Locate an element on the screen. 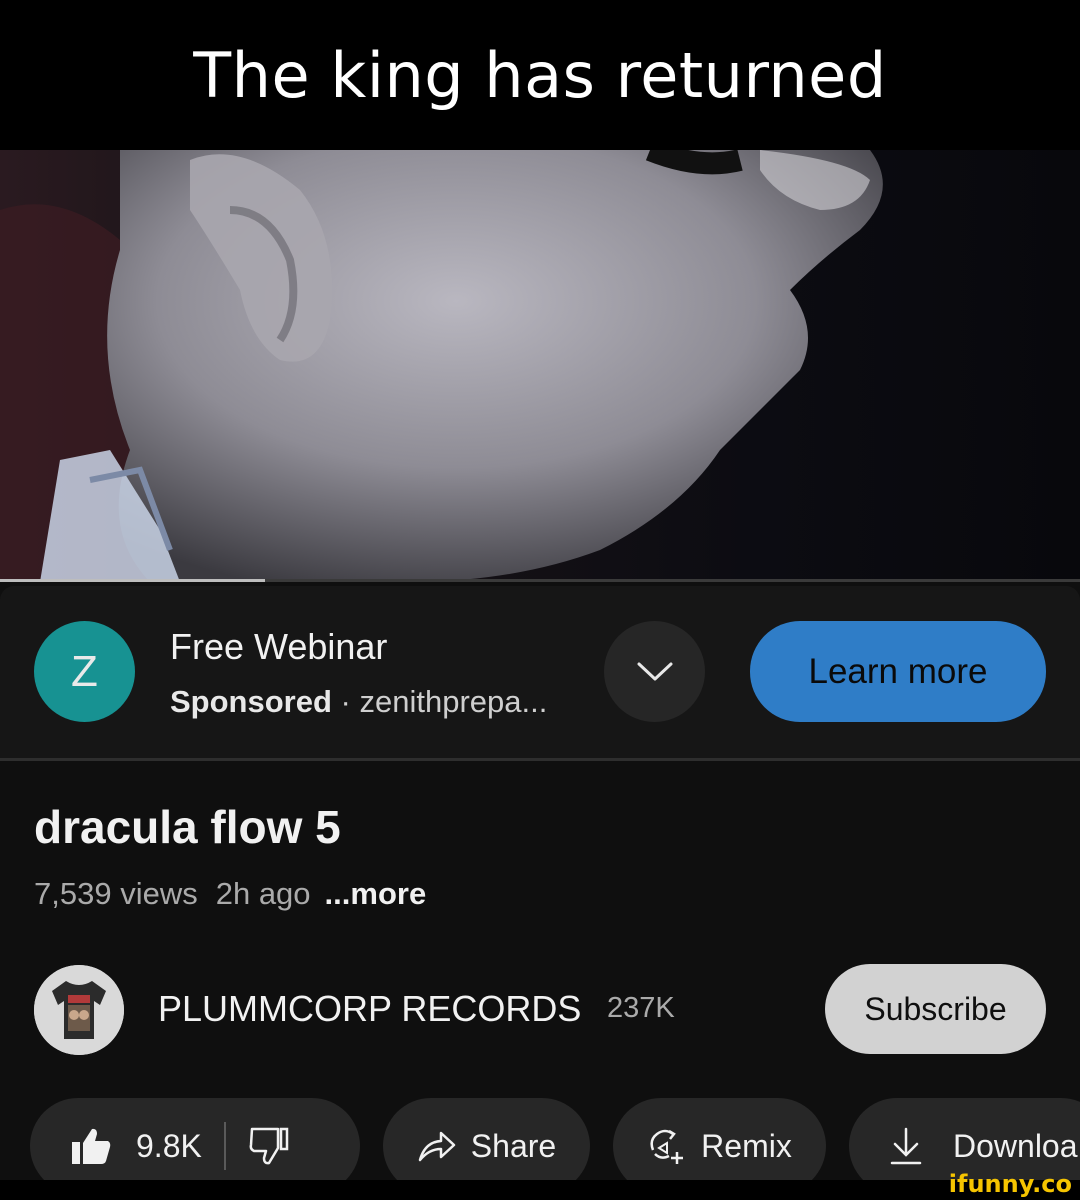 The image size is (1080, 1200). channel-avatar is located at coordinates (79, 1010).